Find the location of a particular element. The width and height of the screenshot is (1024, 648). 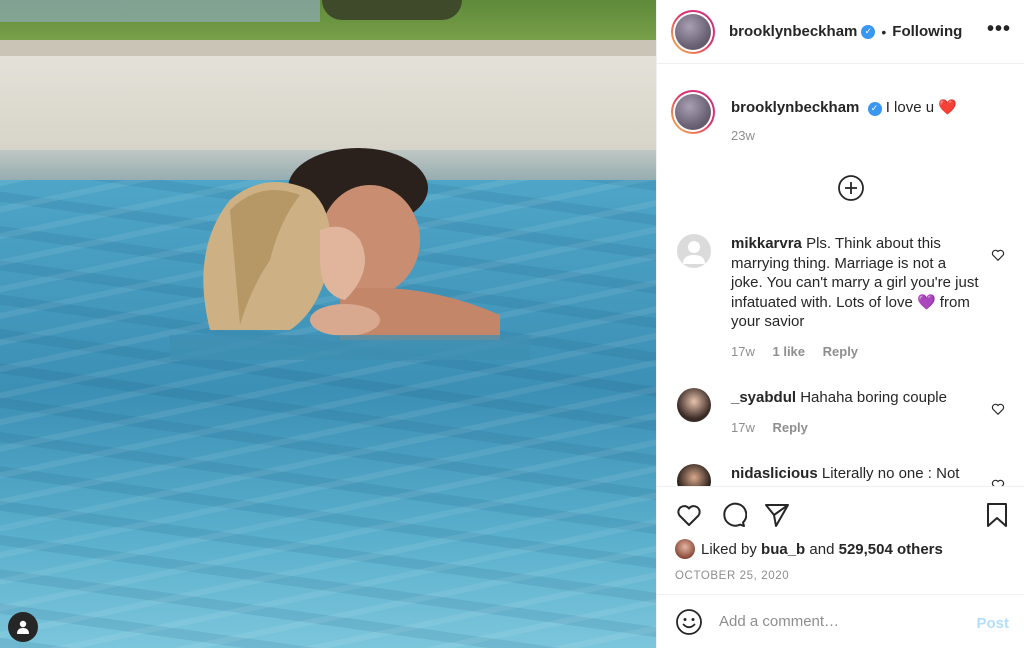

author-username: brooklynbeckham is located at coordinates (793, 31).